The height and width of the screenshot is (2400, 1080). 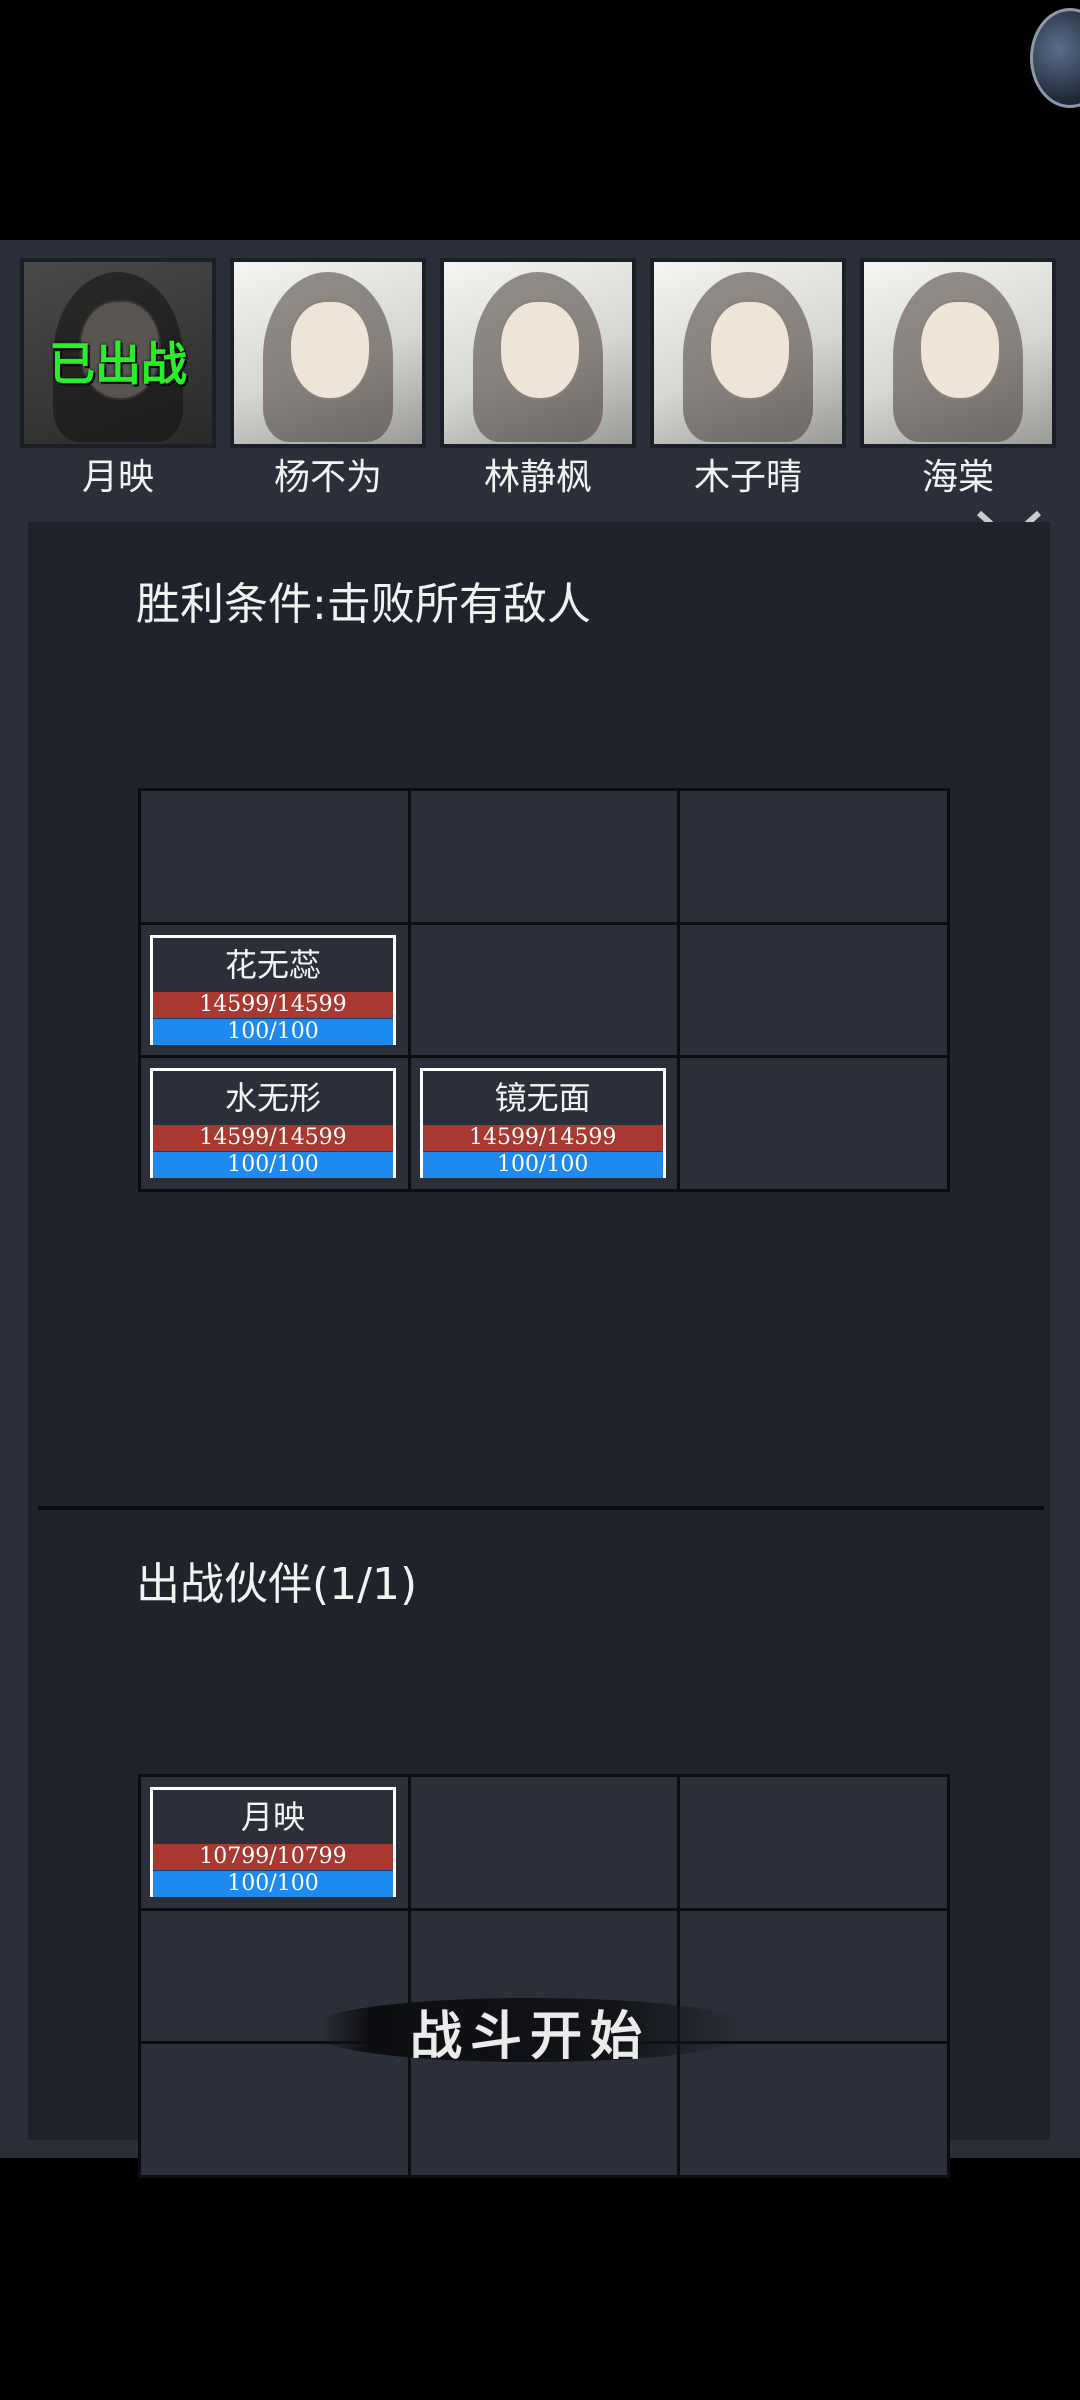 I want to click on grid-cell: 水无形 14599/14599 100/100, so click(x=274, y=1123).